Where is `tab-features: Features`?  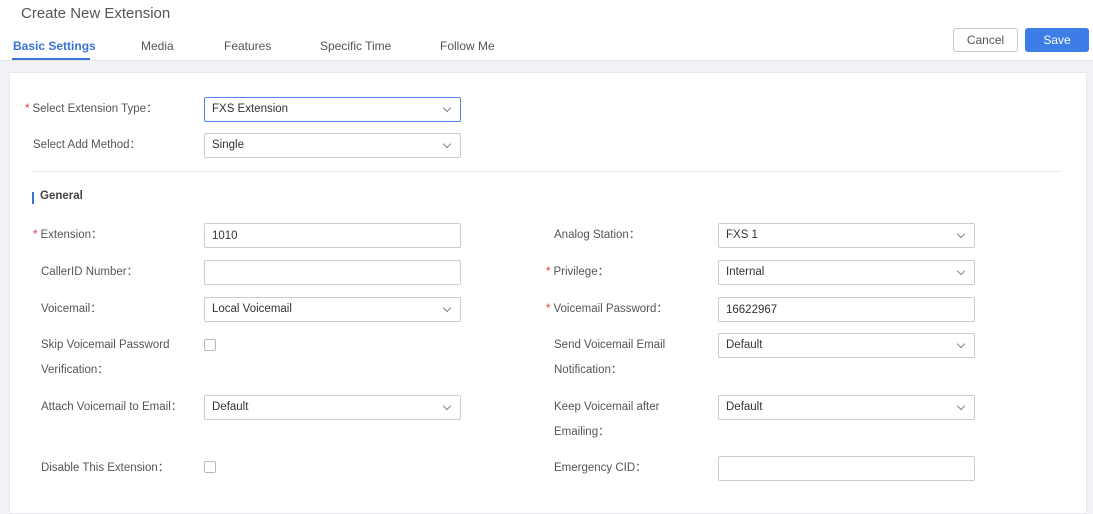 tab-features: Features is located at coordinates (247, 46).